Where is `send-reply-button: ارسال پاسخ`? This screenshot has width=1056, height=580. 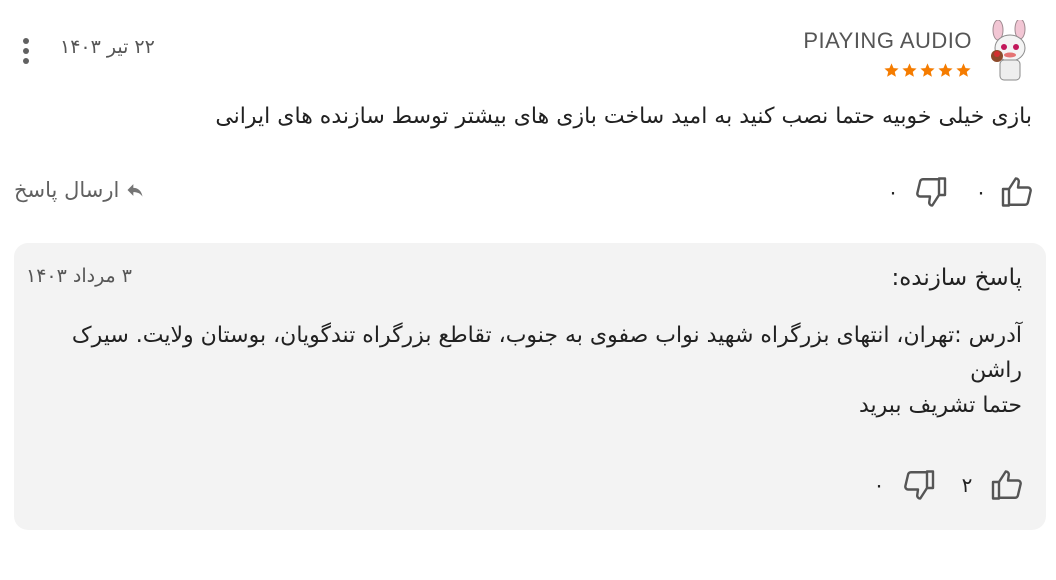
send-reply-button: ارسال پاسخ is located at coordinates (79, 190).